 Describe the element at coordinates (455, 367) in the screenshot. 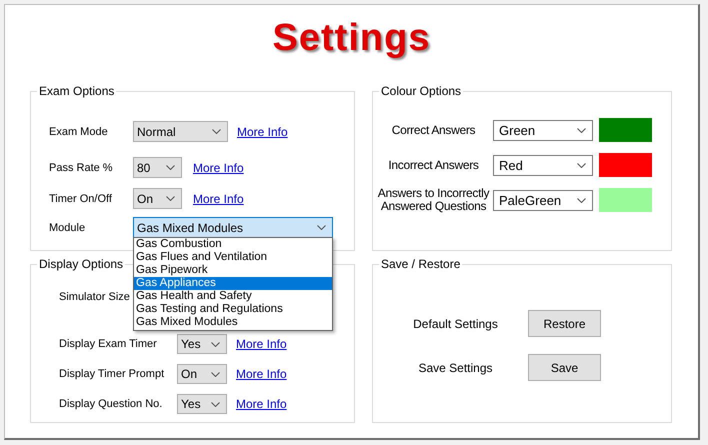

I see `field-label: Save Settings` at that location.